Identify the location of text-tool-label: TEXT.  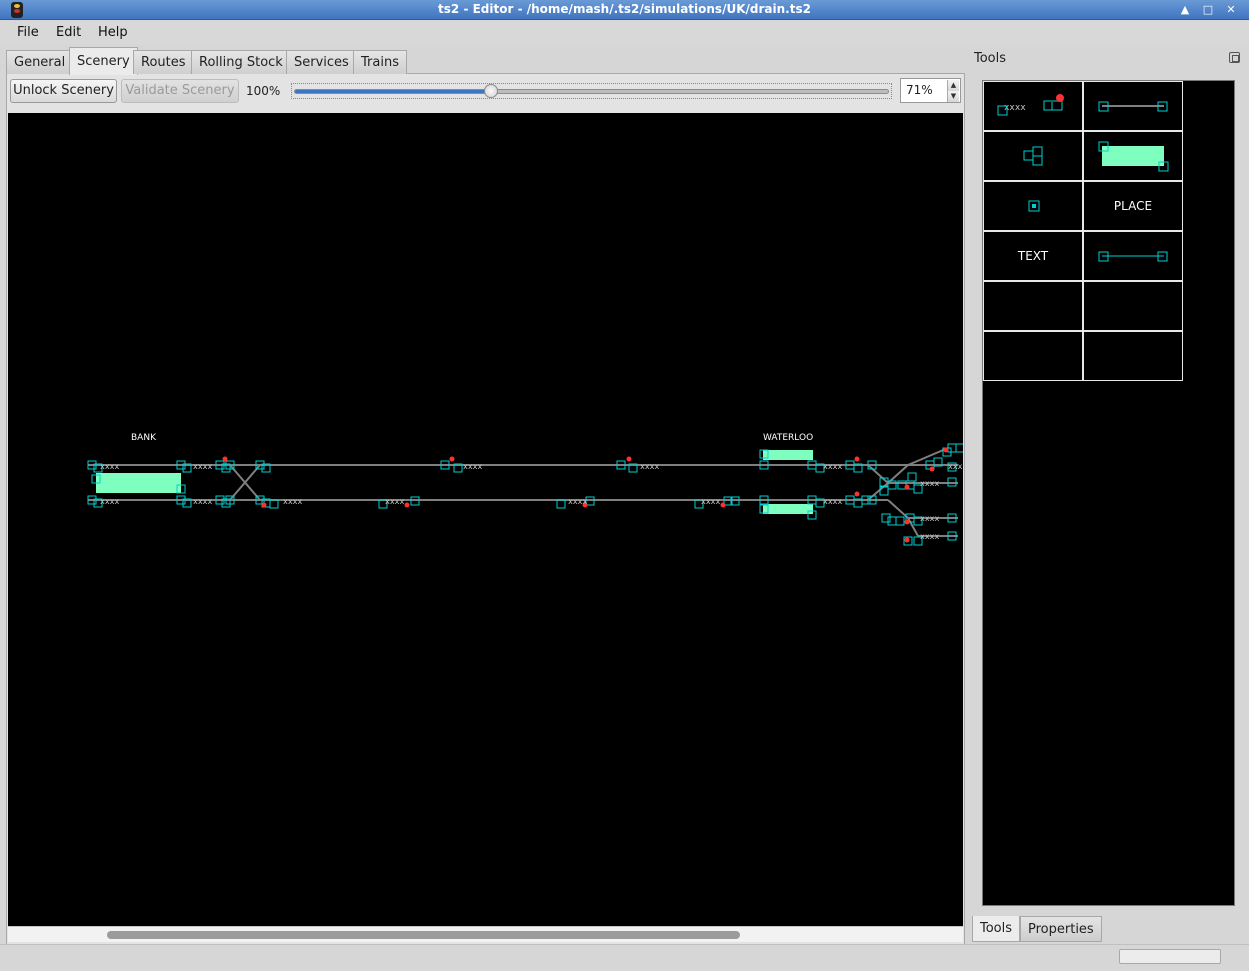
(1033, 256).